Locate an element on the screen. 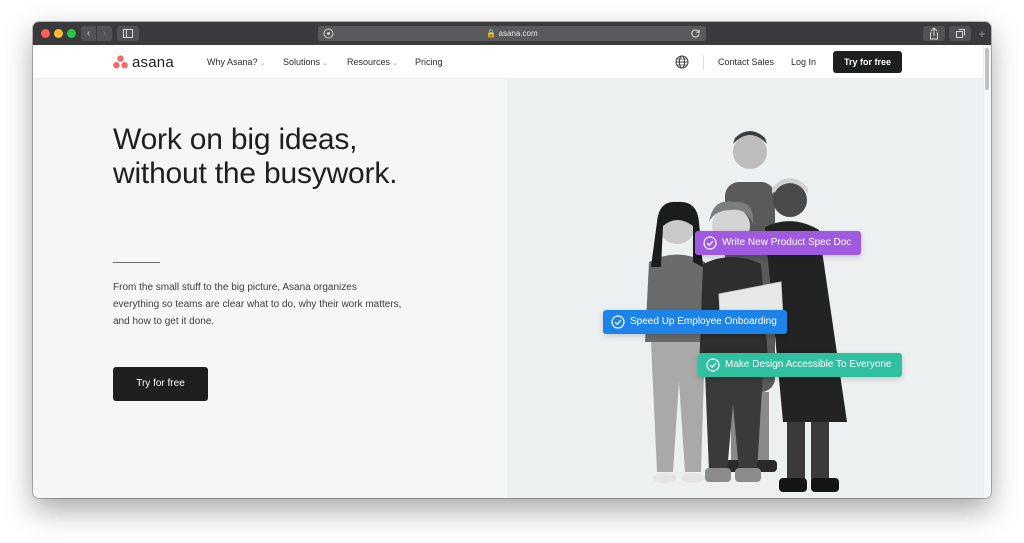  reload-icon is located at coordinates (695, 33).